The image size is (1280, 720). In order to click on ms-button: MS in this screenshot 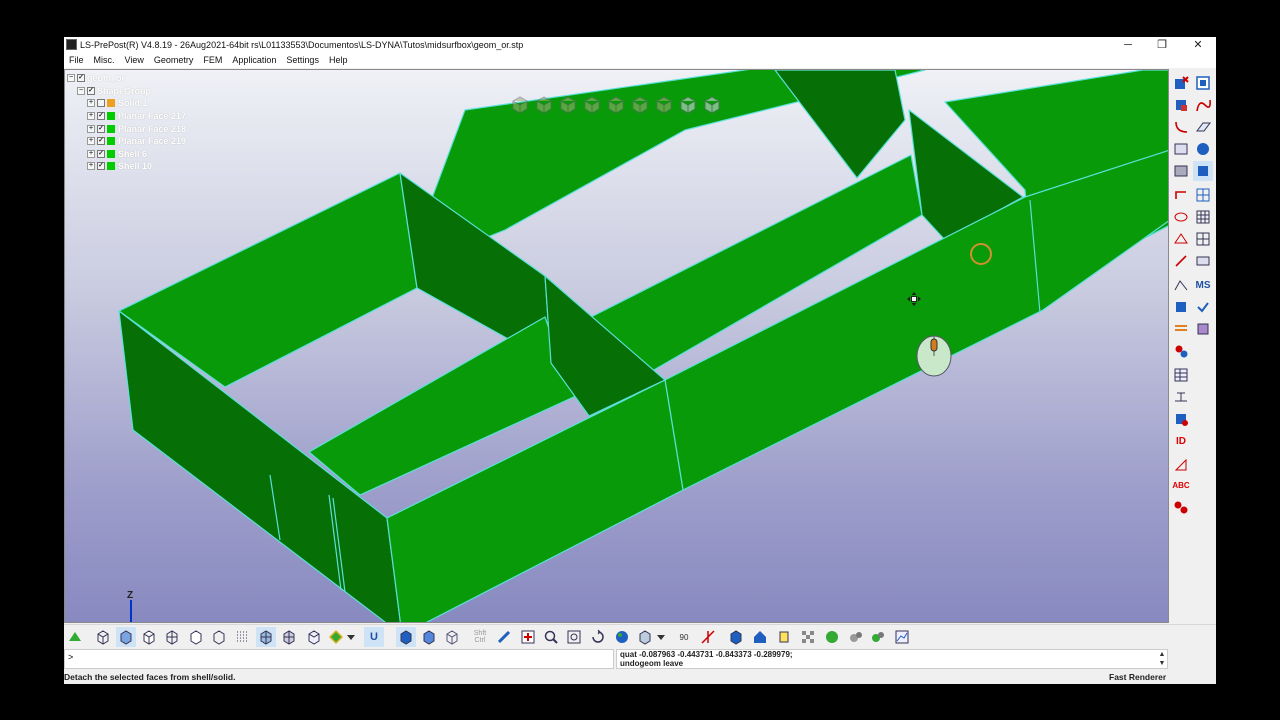, I will do `click(1203, 285)`.